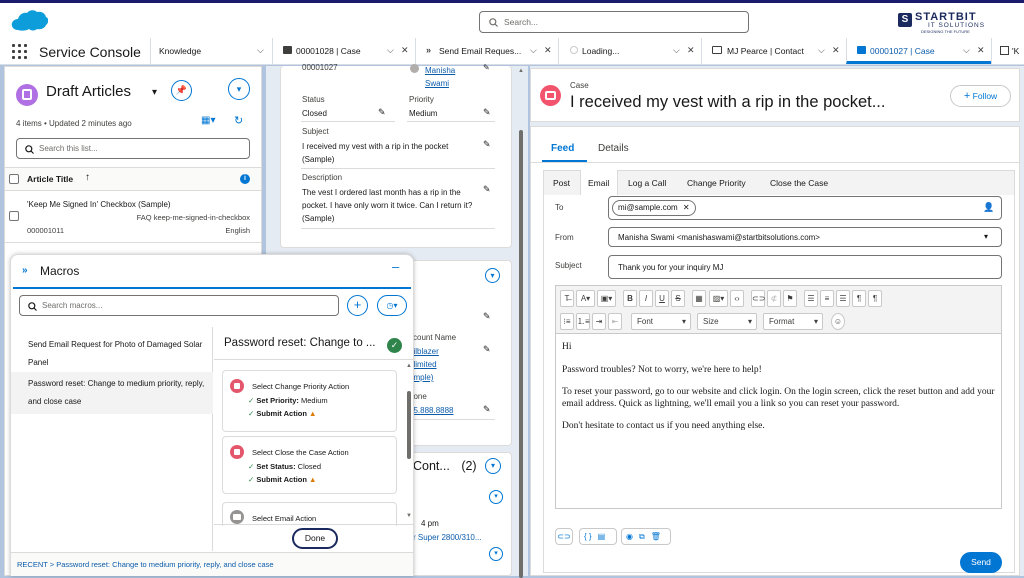 The height and width of the screenshot is (578, 1024). What do you see at coordinates (654, 208) in the screenshot?
I see `recipient-pill: mi@sample.com ✕` at bounding box center [654, 208].